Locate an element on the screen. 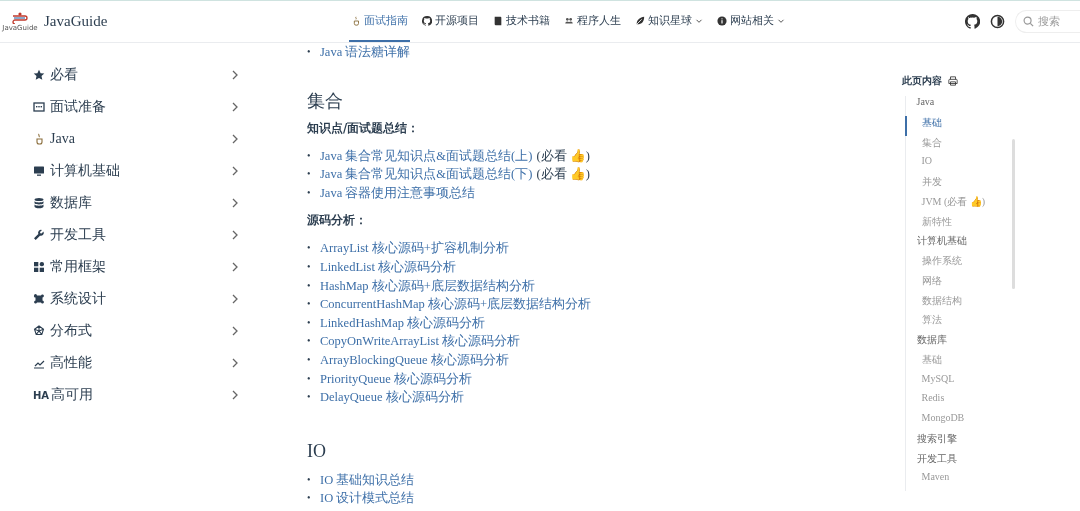  book-icon is located at coordinates (498, 20).